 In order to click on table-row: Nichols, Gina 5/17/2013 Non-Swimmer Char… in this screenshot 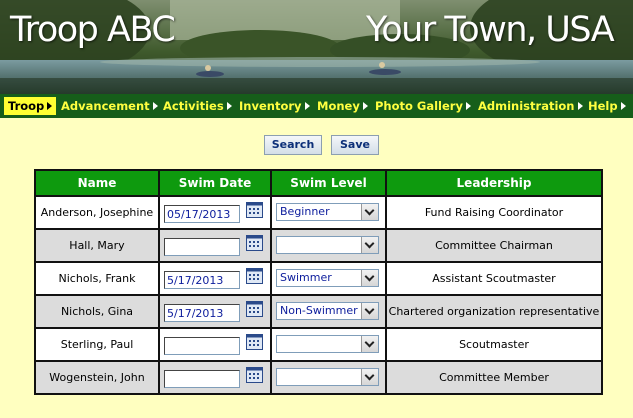, I will do `click(318, 311)`.